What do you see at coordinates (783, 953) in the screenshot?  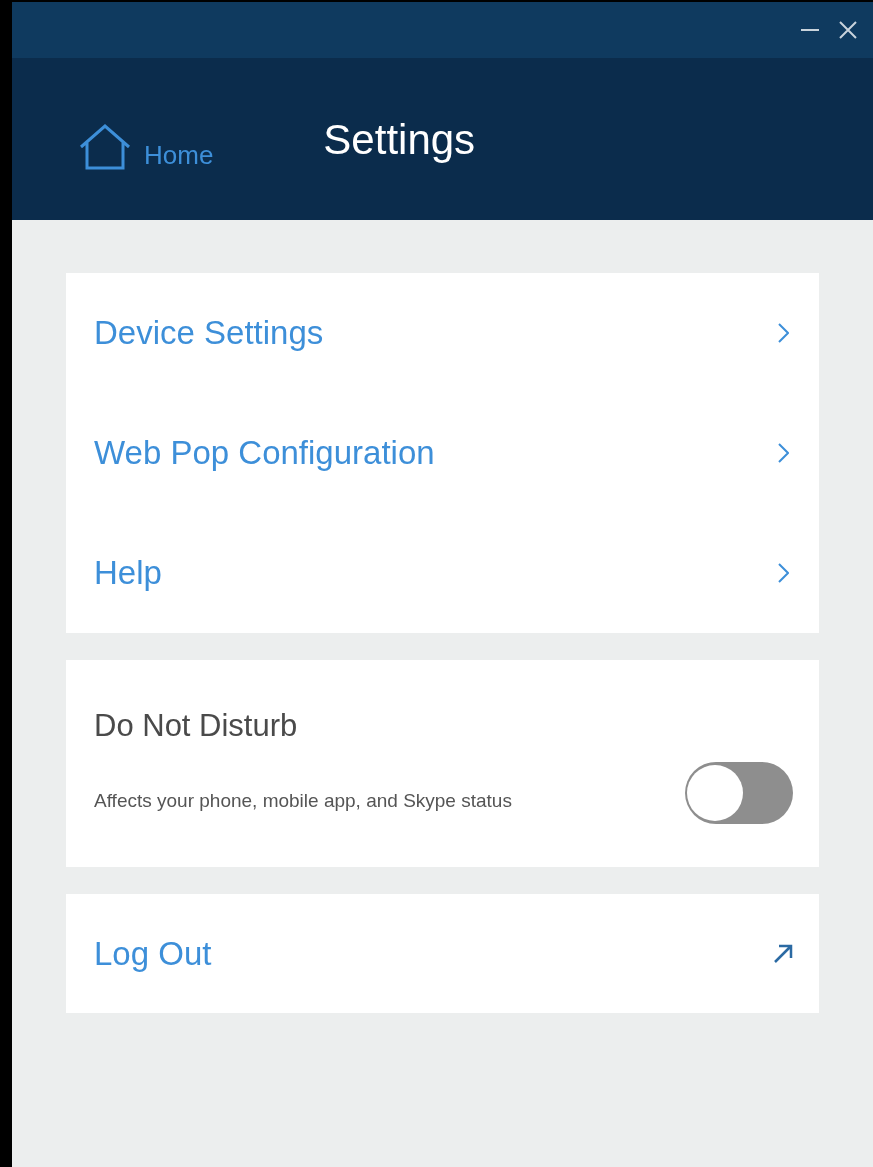 I see `external-arrow-icon` at bounding box center [783, 953].